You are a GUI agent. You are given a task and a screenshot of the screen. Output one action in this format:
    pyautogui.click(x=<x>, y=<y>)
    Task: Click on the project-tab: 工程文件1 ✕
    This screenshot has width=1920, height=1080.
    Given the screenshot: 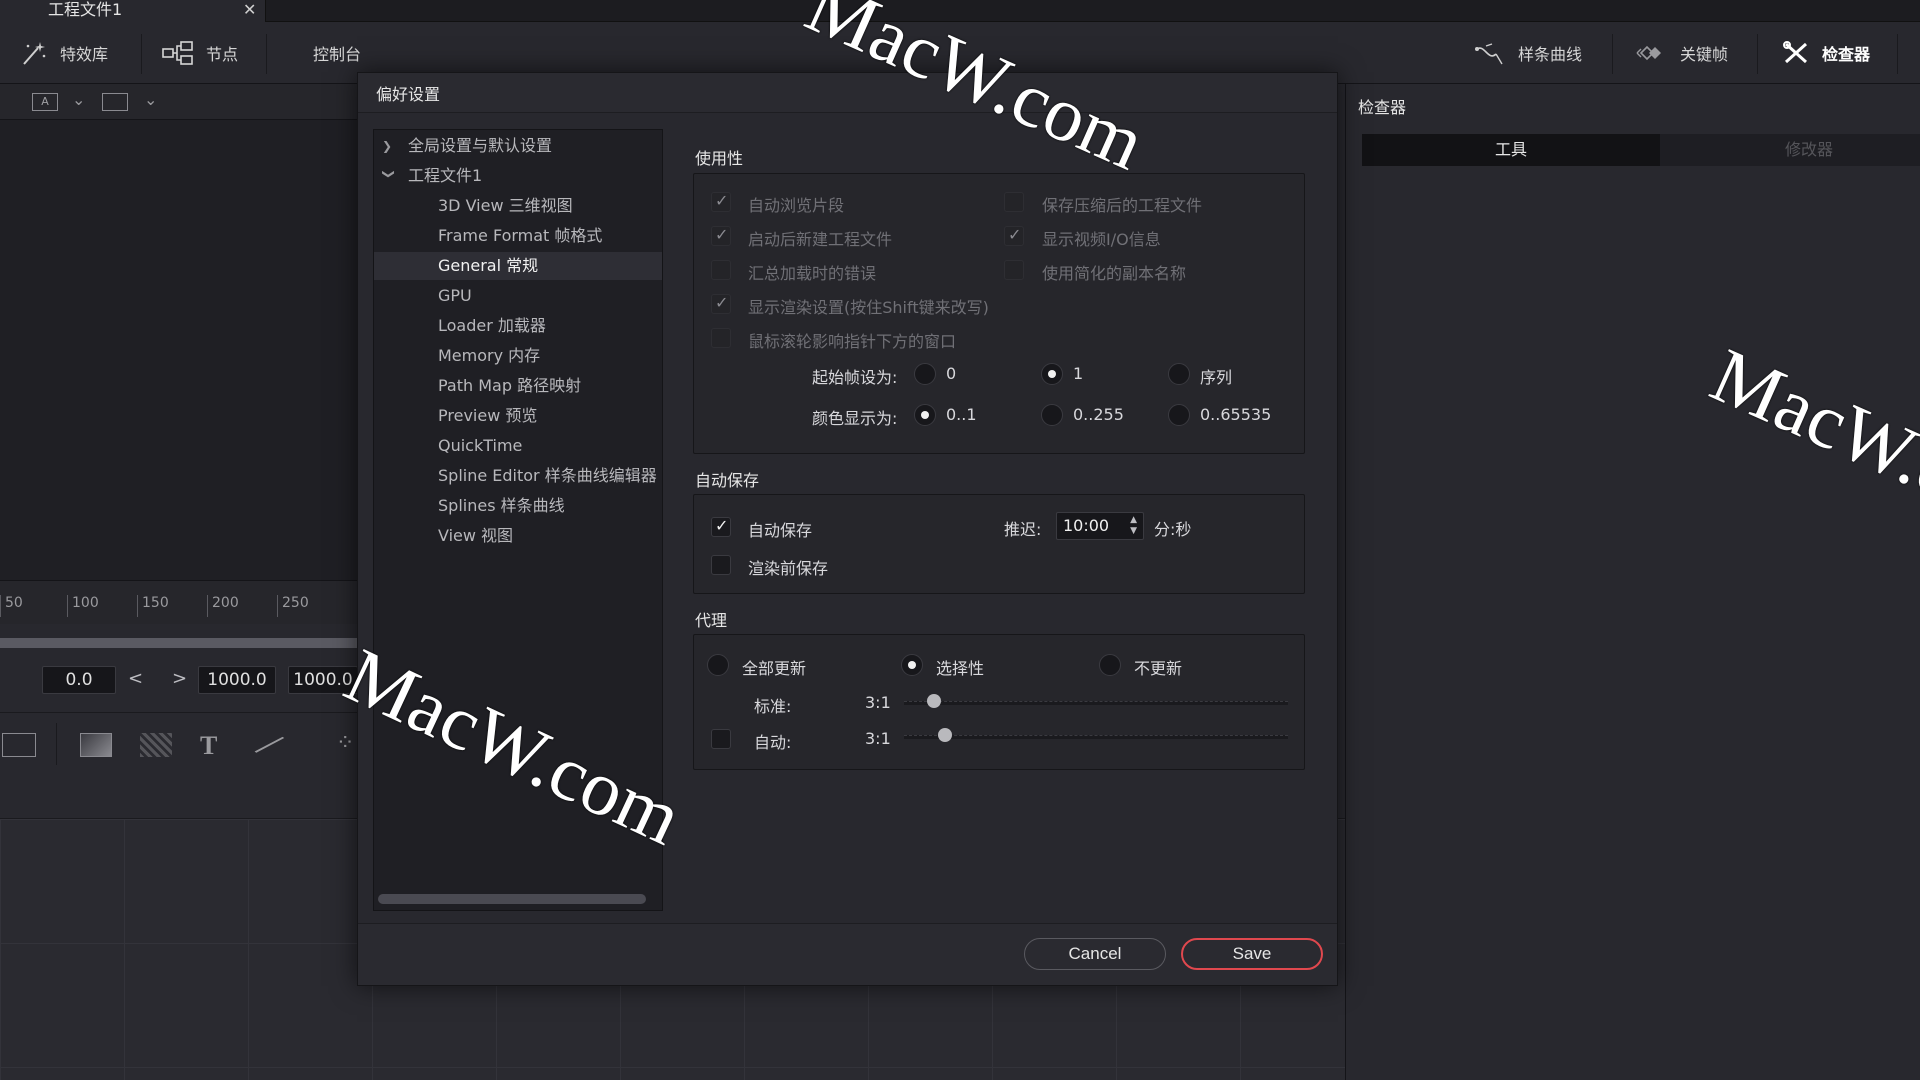 What is the action you would take?
    pyautogui.click(x=133, y=11)
    